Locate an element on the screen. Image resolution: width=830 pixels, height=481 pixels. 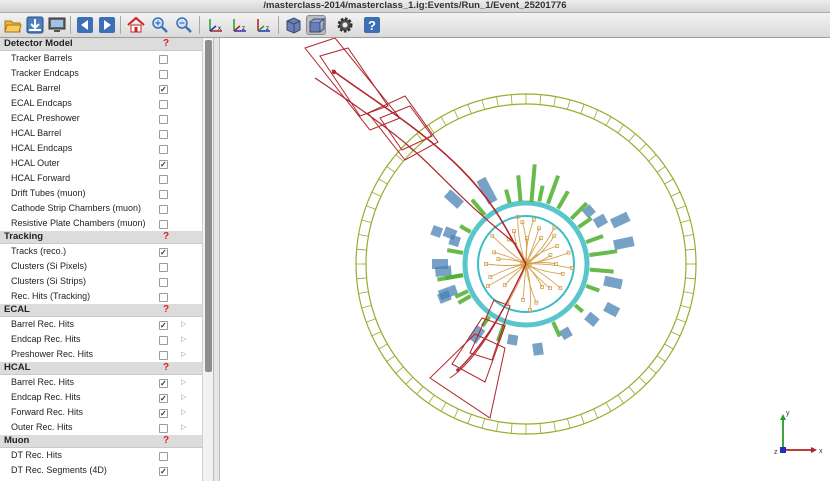
track is located at coordinates (543, 276).